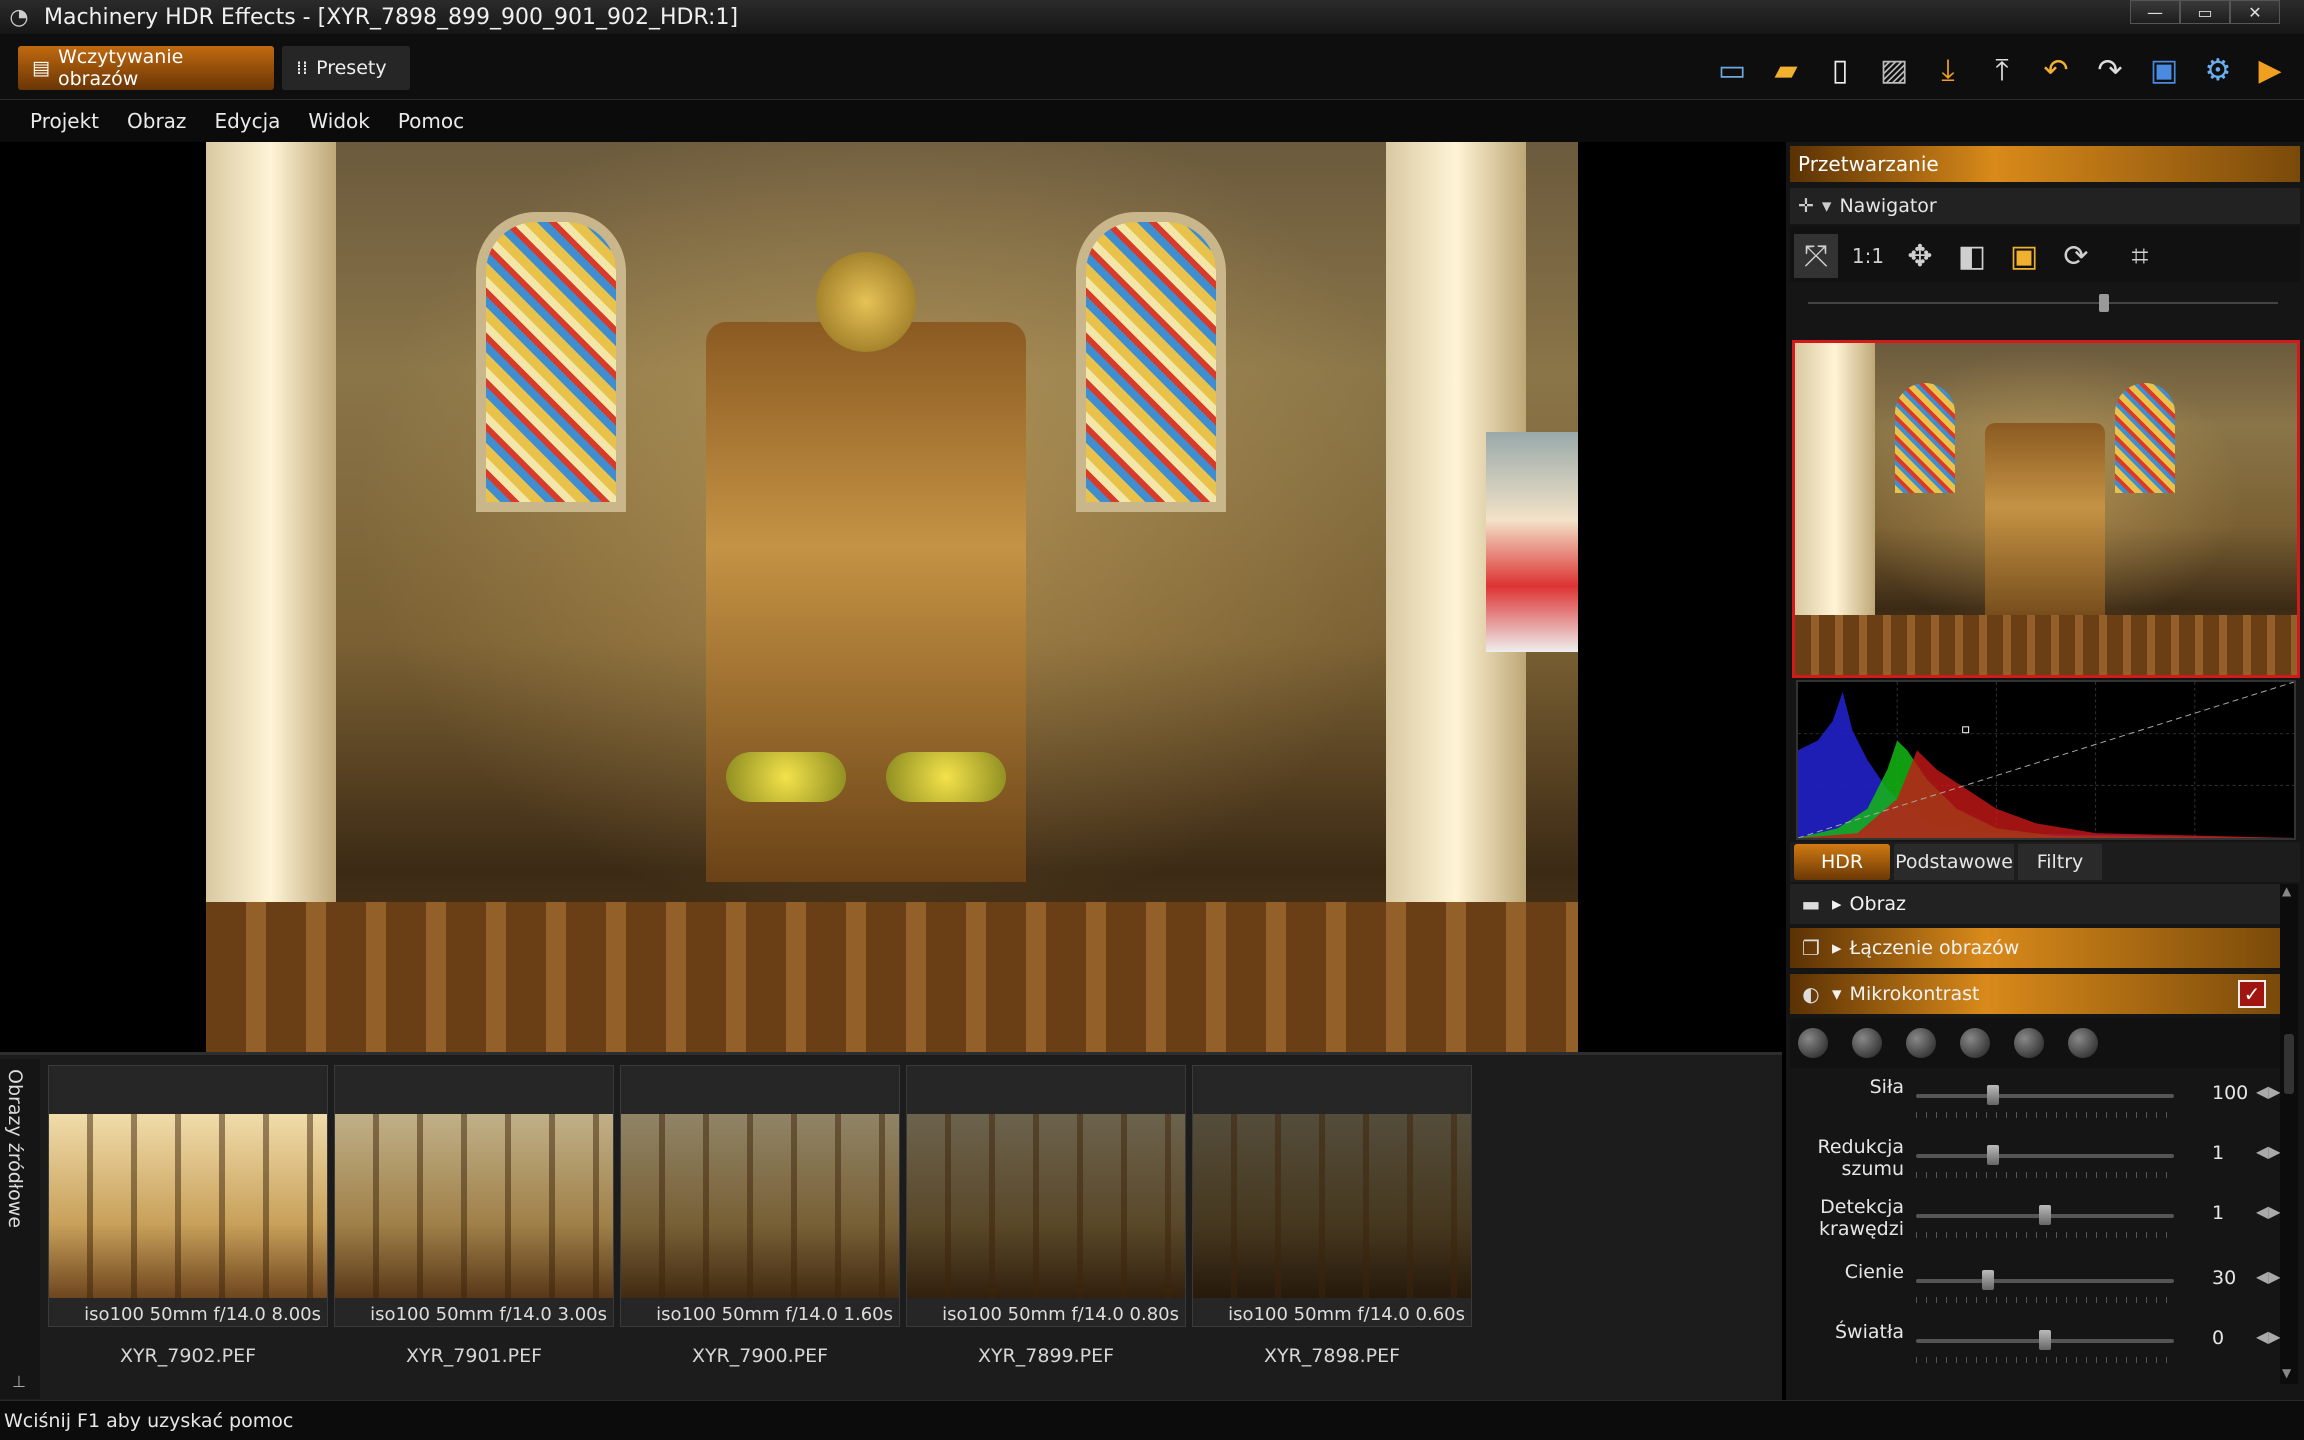 This screenshot has height=1440, width=2304. What do you see at coordinates (2035, 904) in the screenshot?
I see `section-obraz: ▬ ▸ Obraz` at bounding box center [2035, 904].